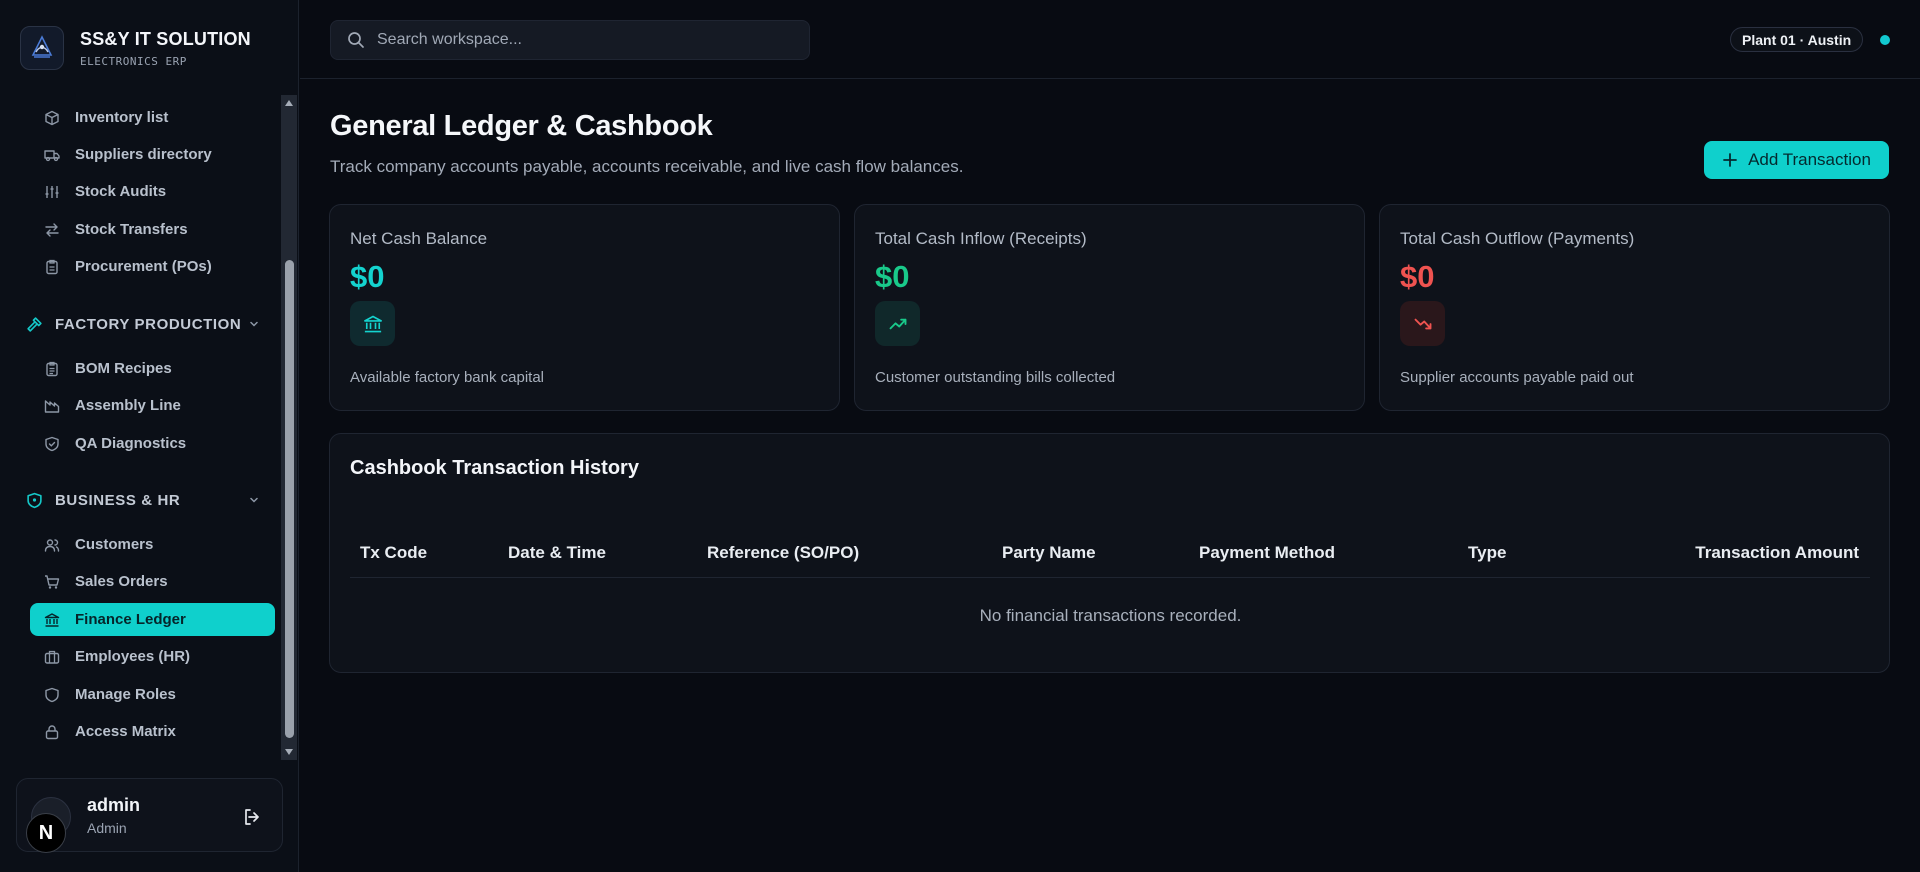 This screenshot has width=1920, height=872. I want to click on scroll-down-arrow-icon, so click(289, 752).